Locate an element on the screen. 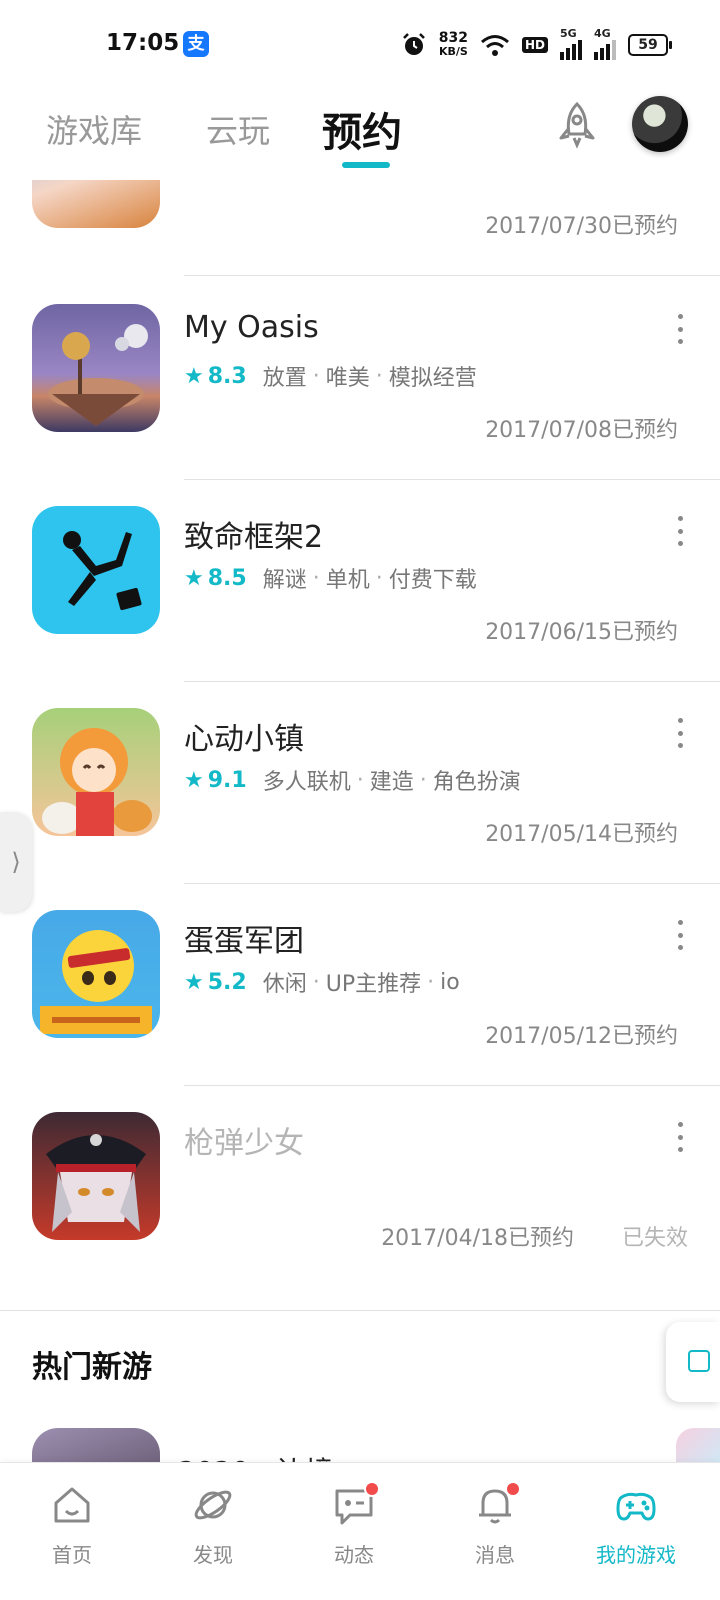 The width and height of the screenshot is (720, 1600). nav-label: 发现 is located at coordinates (213, 1555).